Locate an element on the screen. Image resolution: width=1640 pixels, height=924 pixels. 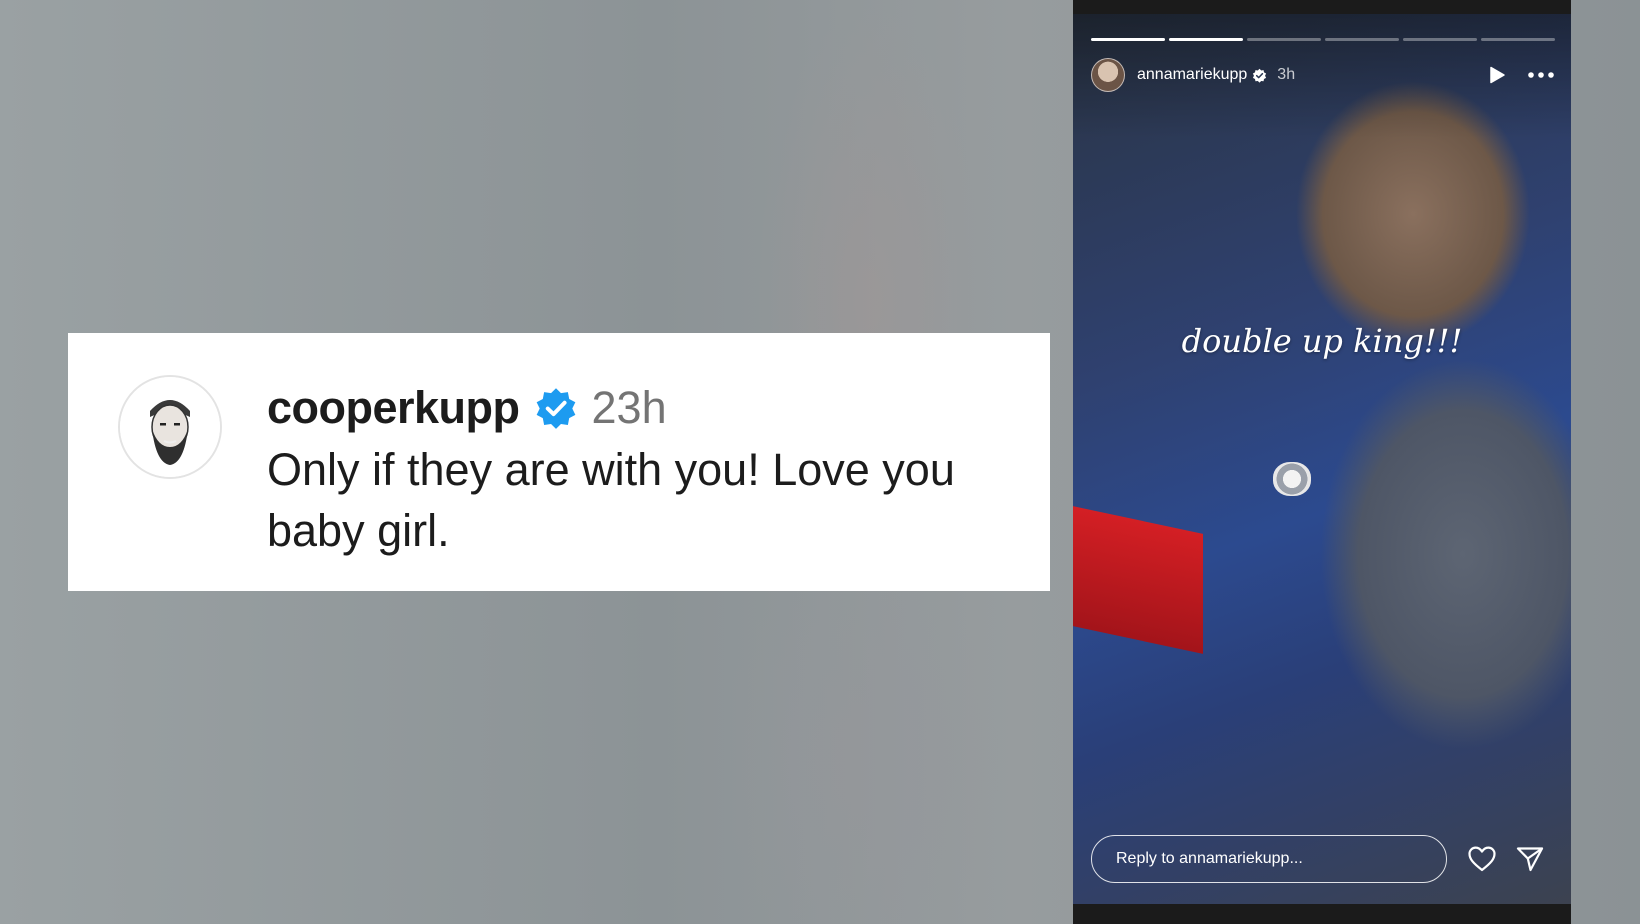
story-header: annamariekupp 3h is located at coordinates (1323, 75).